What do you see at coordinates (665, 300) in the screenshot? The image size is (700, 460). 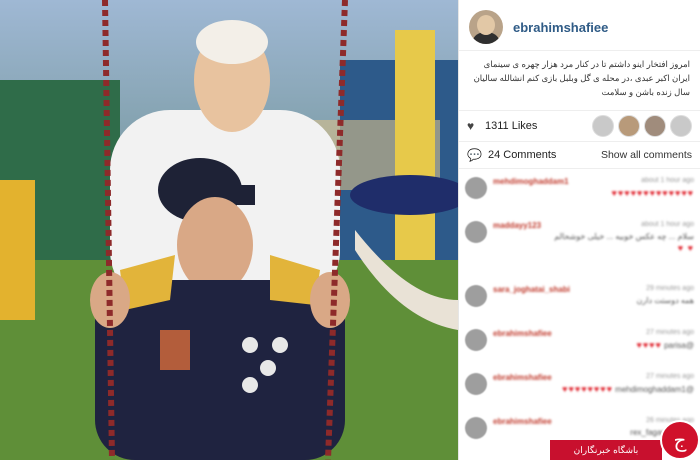 I see `comment-text: همه دوستت دارن` at bounding box center [665, 300].